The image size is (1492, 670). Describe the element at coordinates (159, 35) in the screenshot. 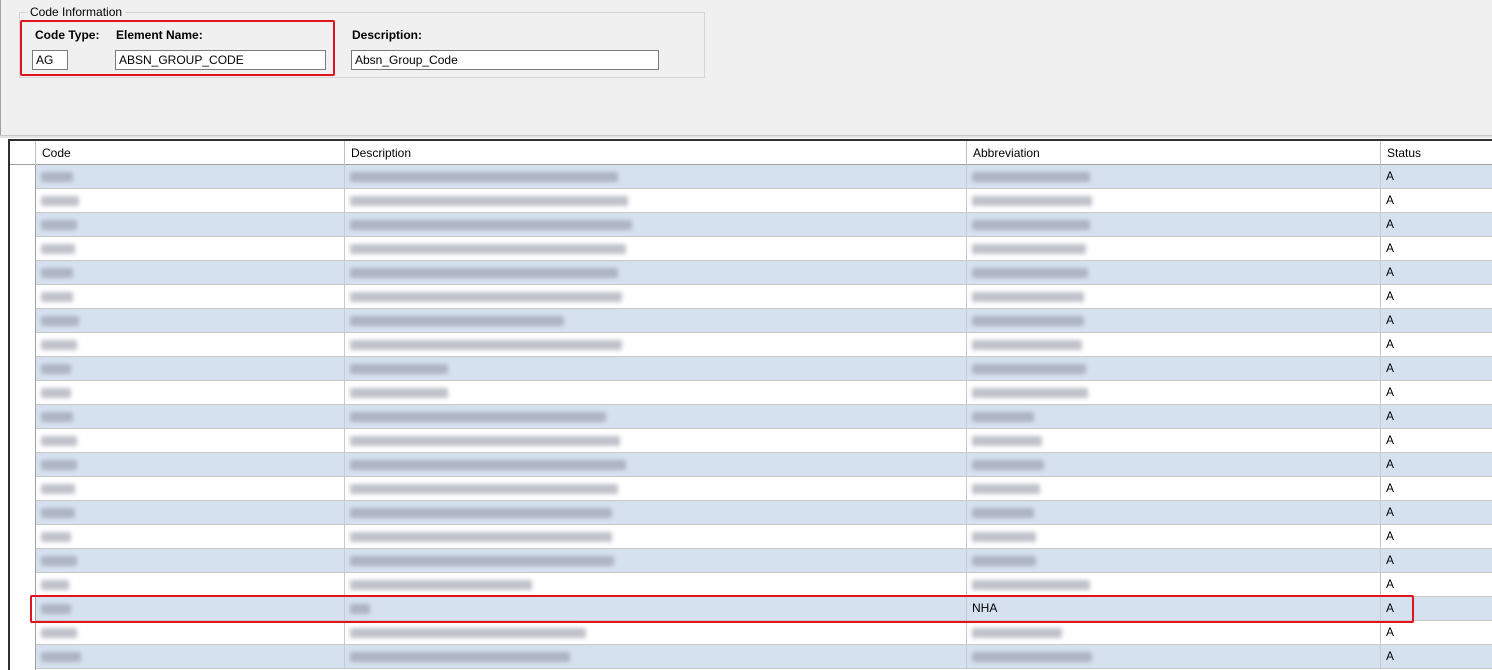

I see `element-name-label: Element Name:` at that location.